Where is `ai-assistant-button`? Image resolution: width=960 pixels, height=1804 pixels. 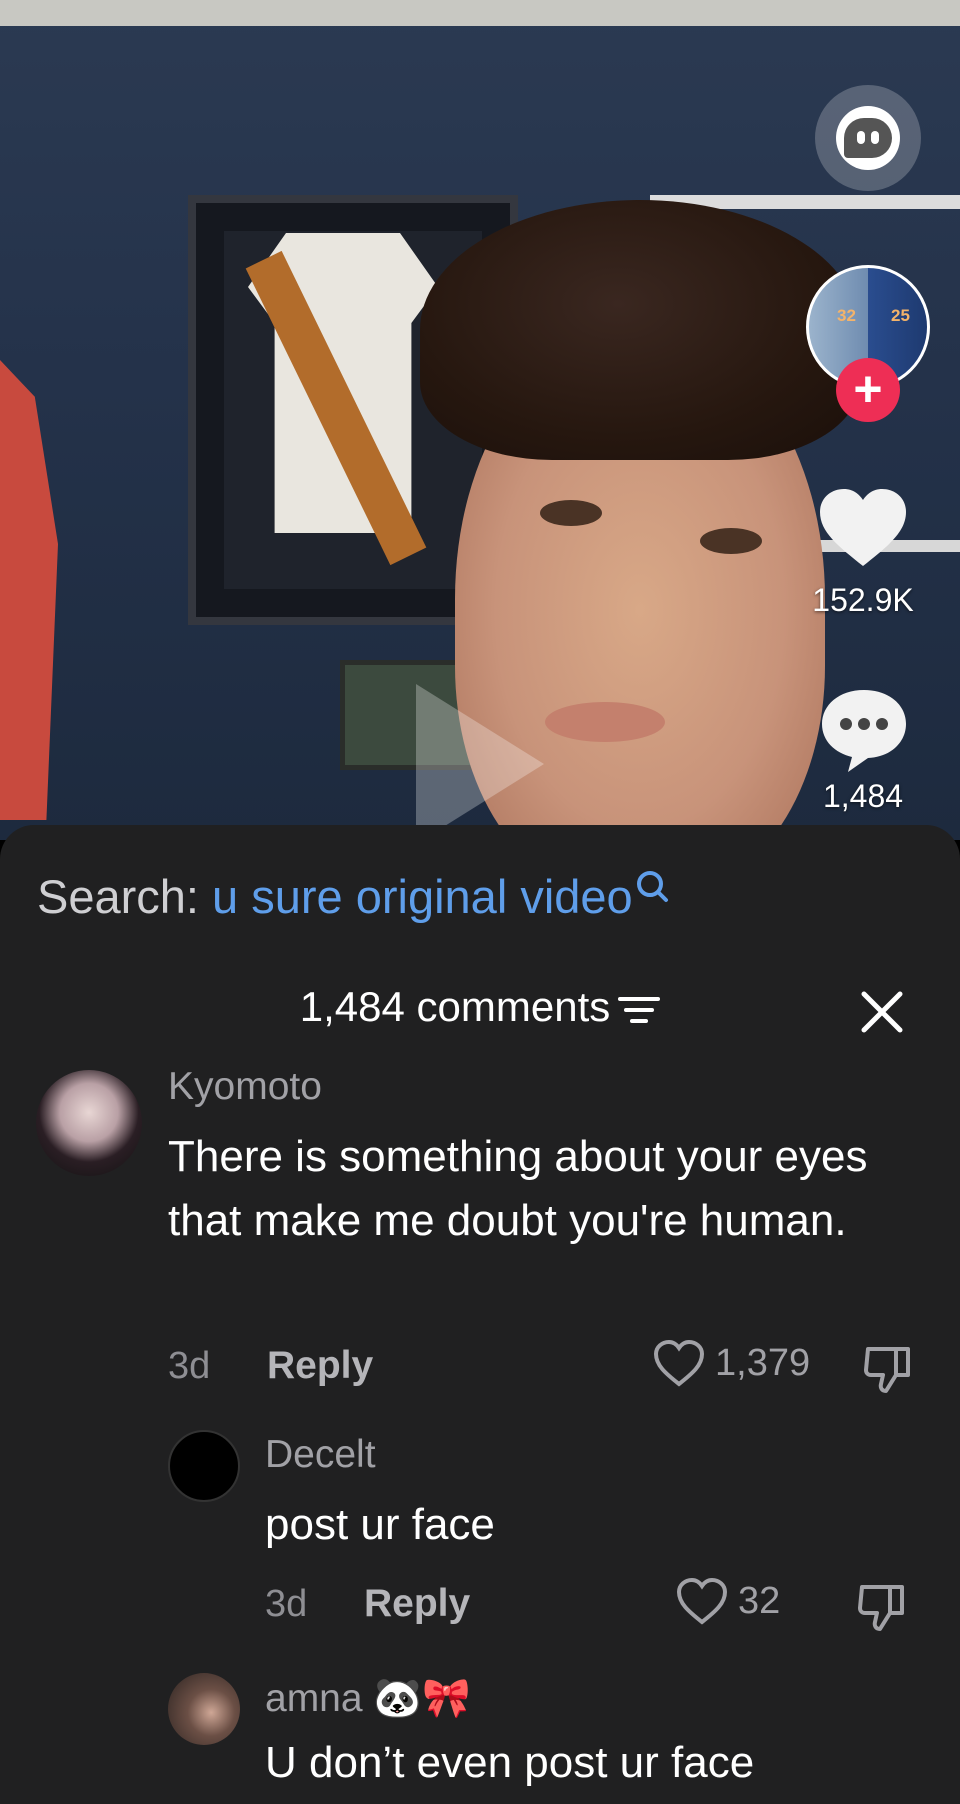 ai-assistant-button is located at coordinates (868, 138).